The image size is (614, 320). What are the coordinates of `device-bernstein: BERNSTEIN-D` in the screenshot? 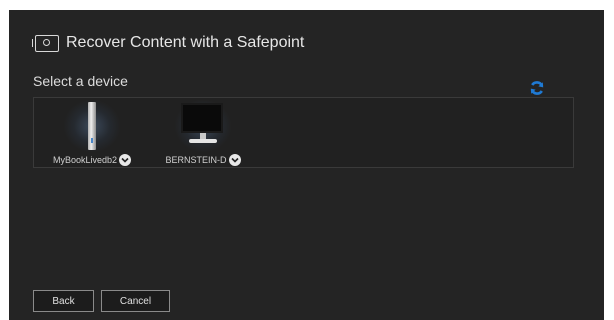 It's located at (203, 133).